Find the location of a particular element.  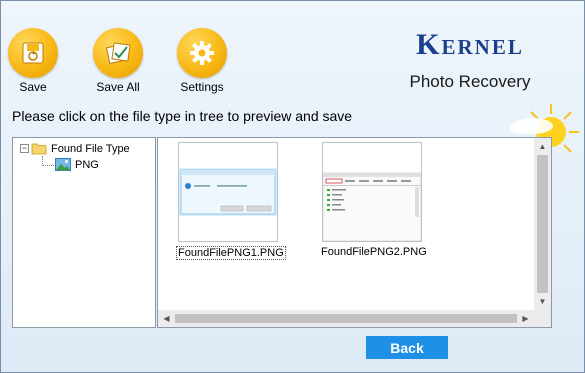

tree-node-found-file-type: − Found File Type is located at coordinates (75, 148).